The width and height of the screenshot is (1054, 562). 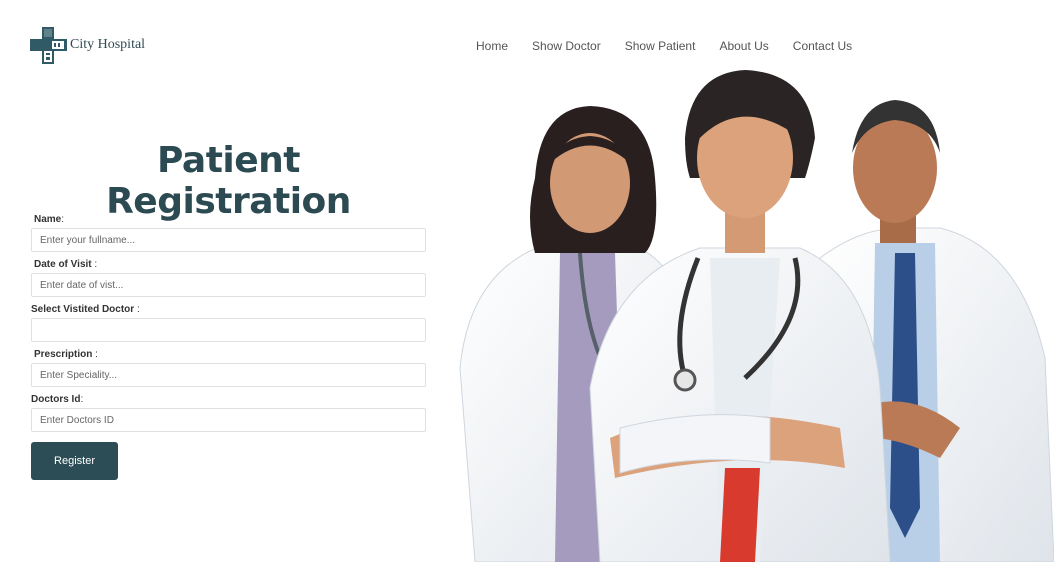 I want to click on doctors-id-label: Doctors Id:, so click(x=57, y=399).